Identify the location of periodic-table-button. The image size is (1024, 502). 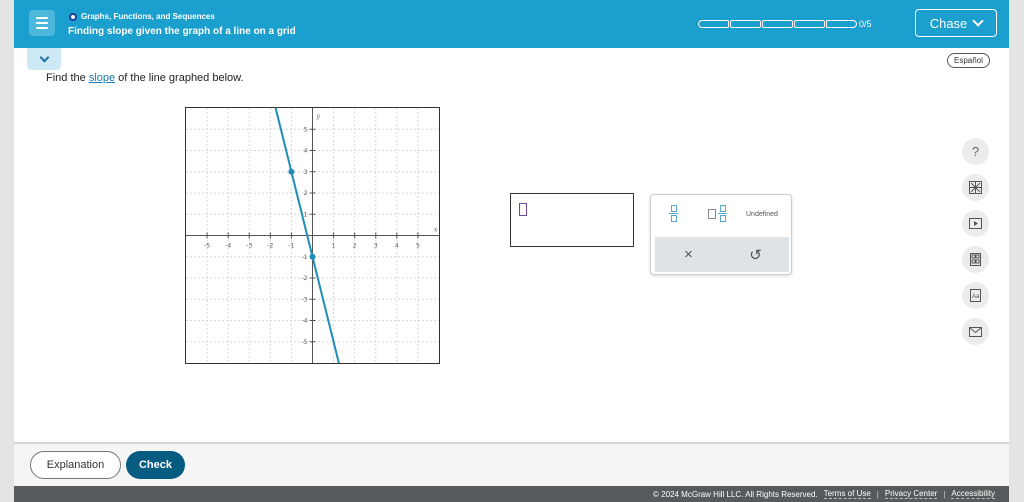
(975, 259).